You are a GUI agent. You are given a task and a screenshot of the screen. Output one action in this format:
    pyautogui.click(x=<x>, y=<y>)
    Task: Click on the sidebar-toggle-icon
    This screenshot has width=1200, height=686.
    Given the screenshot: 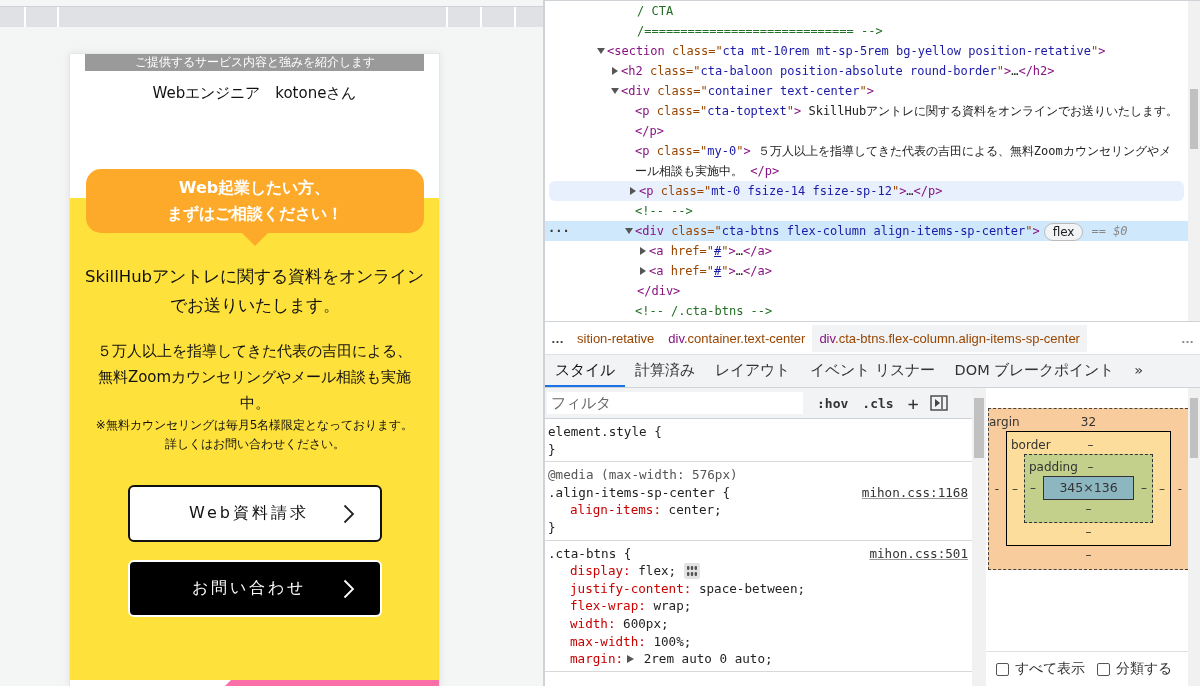 What is the action you would take?
    pyautogui.click(x=939, y=403)
    